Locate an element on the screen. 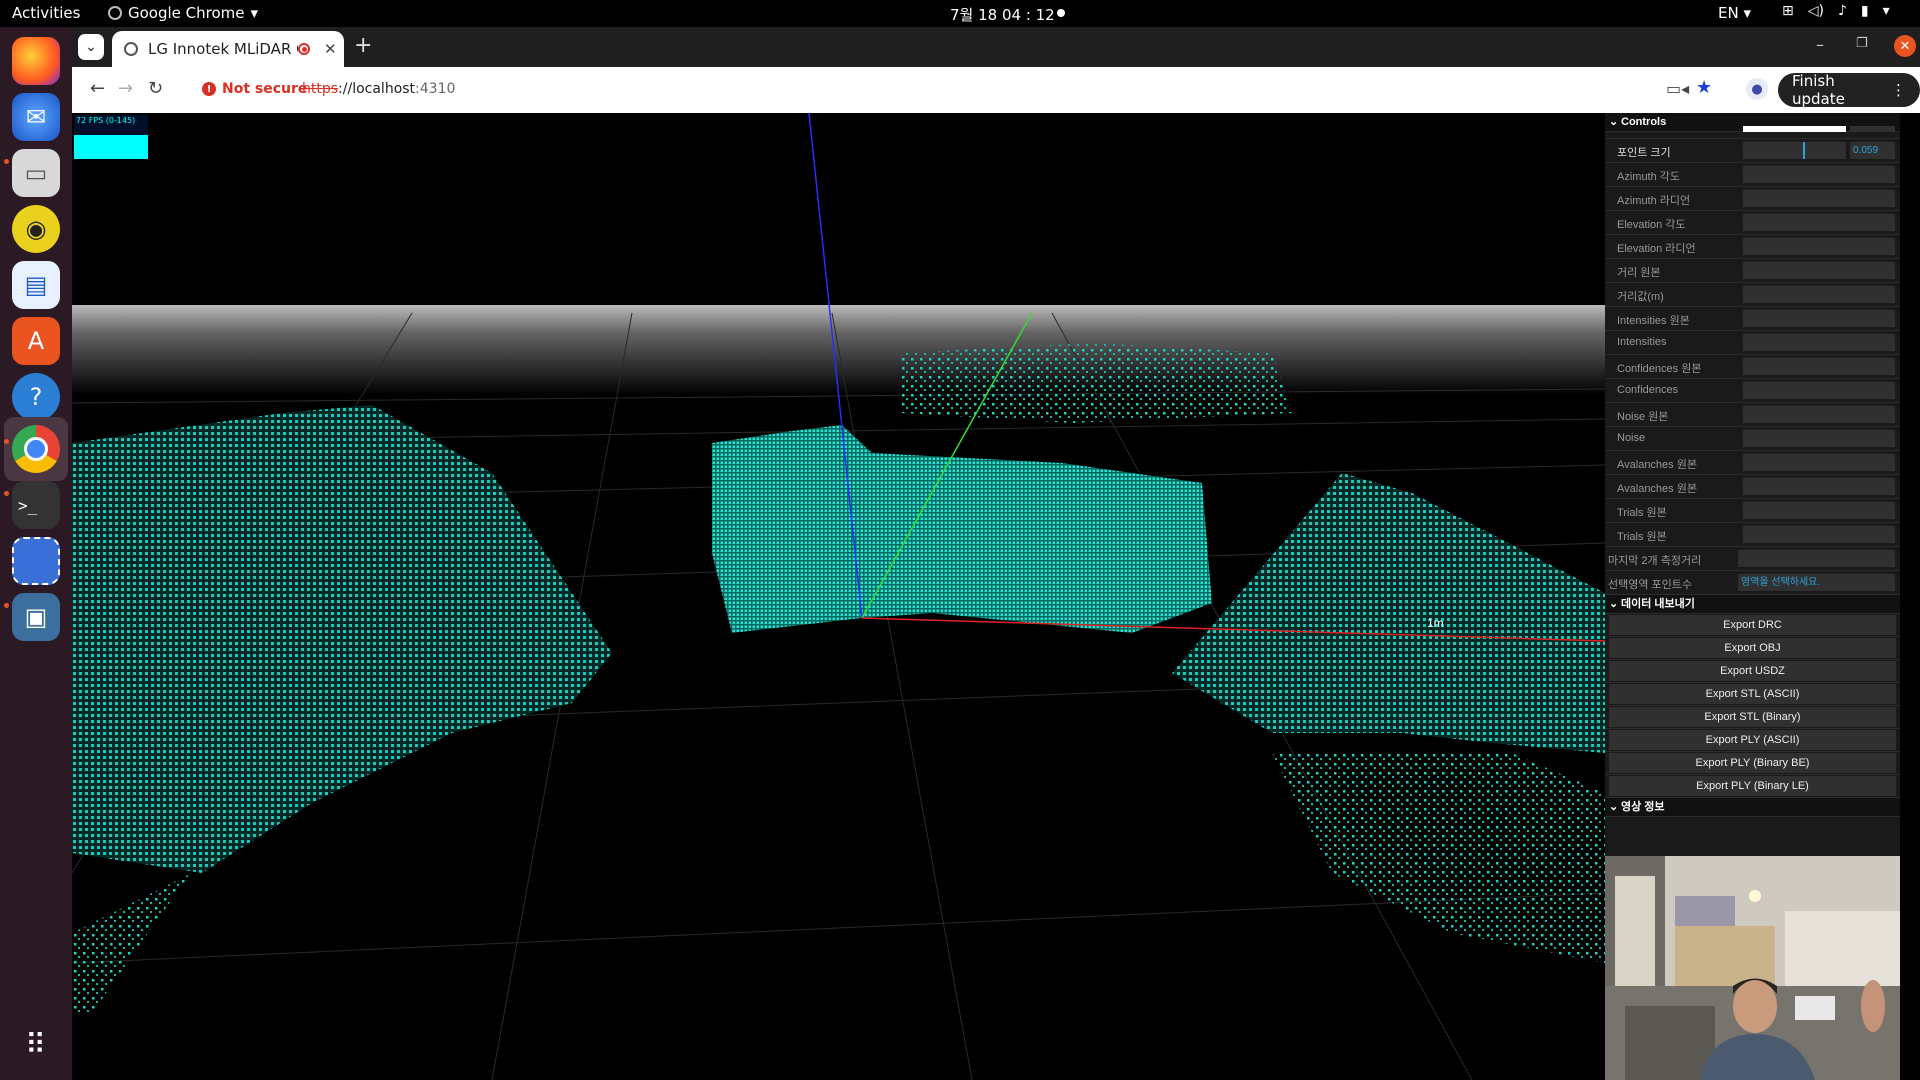  point-size-row: 포인트 크기 0.059 is located at coordinates (1752, 151).